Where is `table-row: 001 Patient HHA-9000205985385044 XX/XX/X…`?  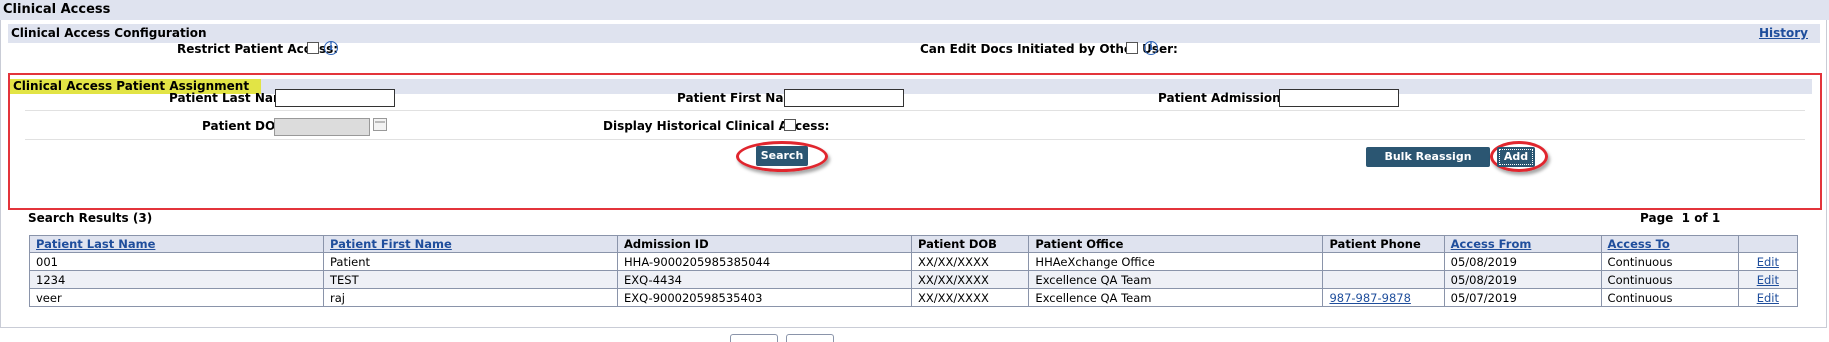
table-row: 001 Patient HHA-9000205985385044 XX/XX/X… is located at coordinates (913, 261).